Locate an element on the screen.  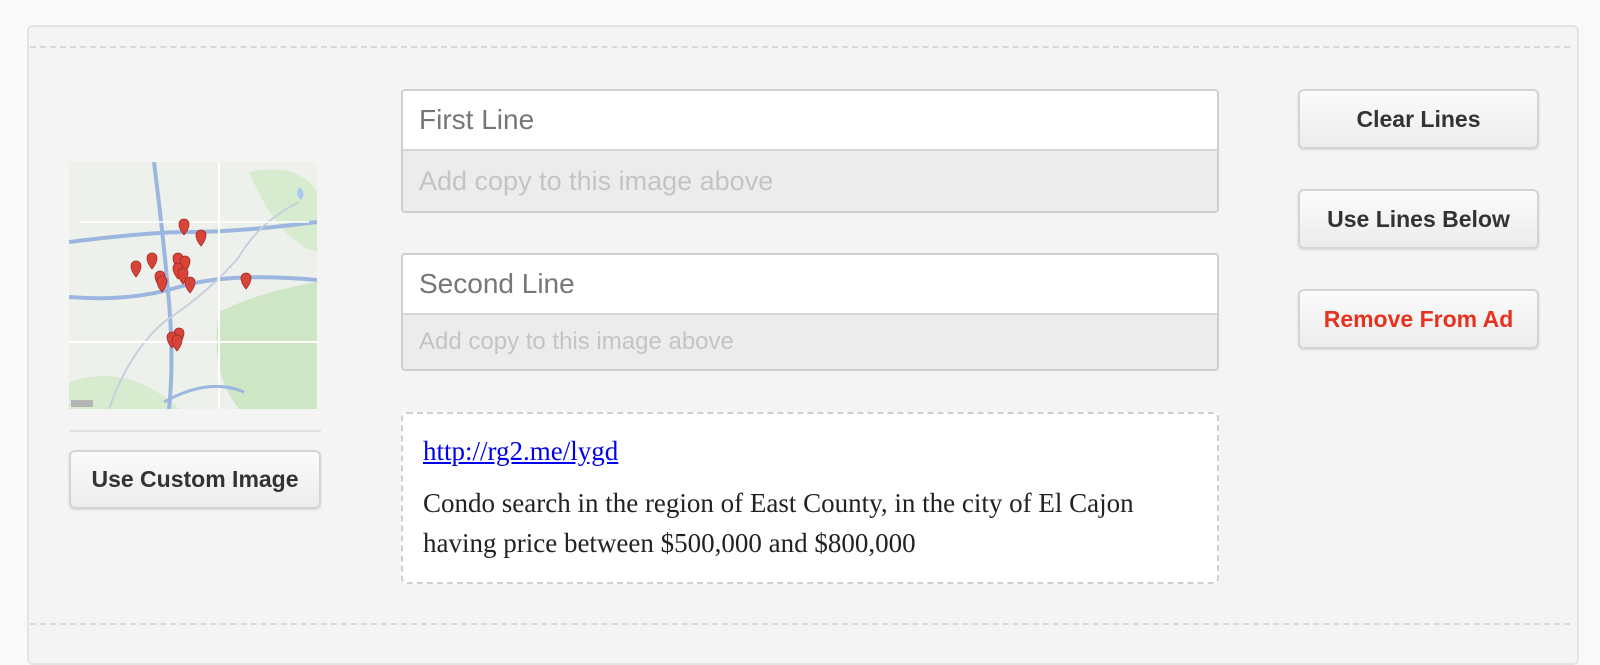
bottom-dashed-divider is located at coordinates (800, 624).